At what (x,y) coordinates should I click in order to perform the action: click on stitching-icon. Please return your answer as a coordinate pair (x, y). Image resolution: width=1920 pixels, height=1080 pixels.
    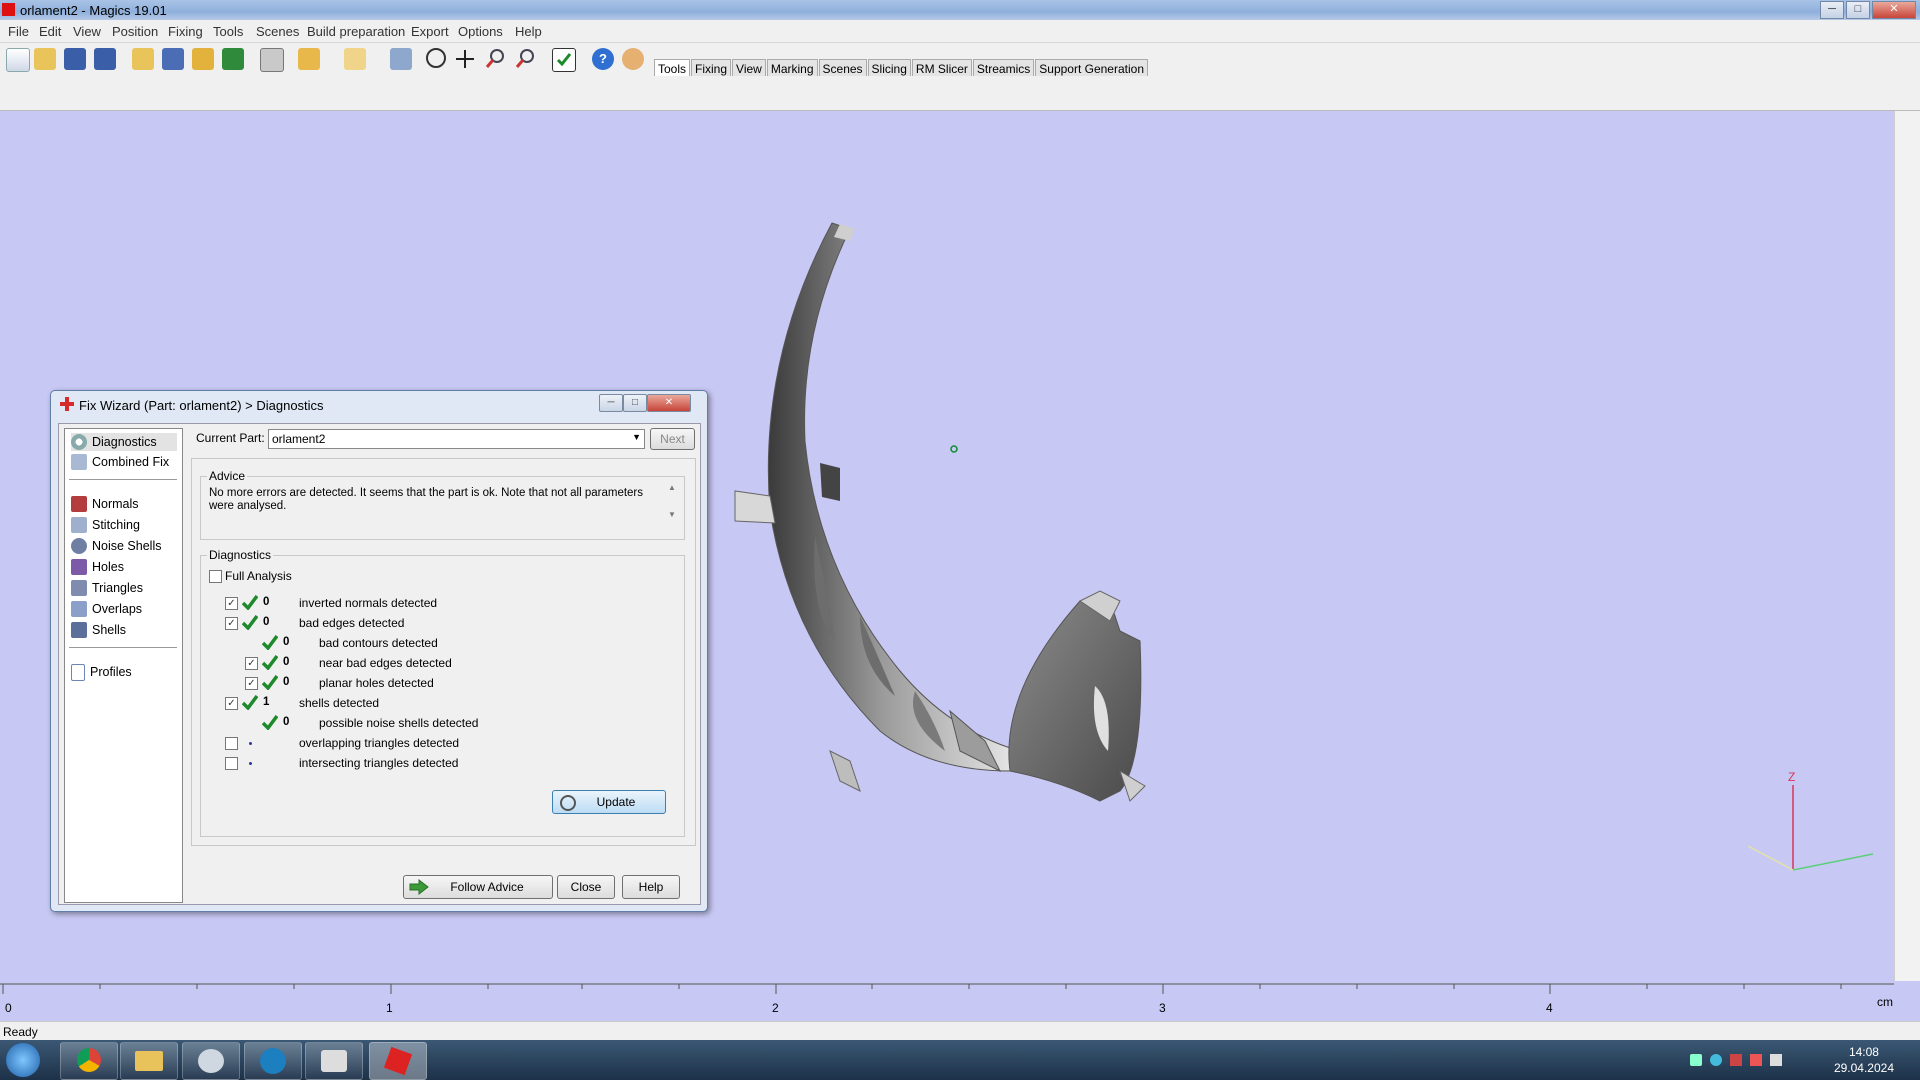
    Looking at the image, I should click on (79, 525).